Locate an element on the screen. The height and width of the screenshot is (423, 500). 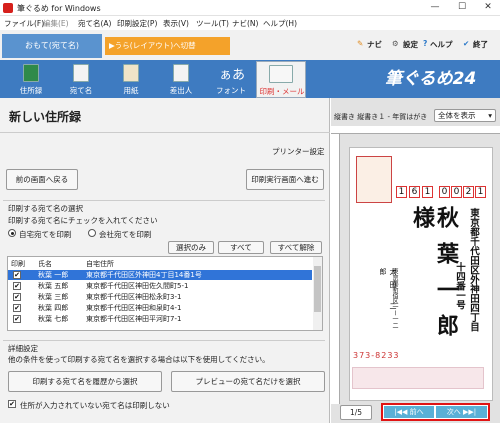
postcard-icon is located at coordinates (81, 73).